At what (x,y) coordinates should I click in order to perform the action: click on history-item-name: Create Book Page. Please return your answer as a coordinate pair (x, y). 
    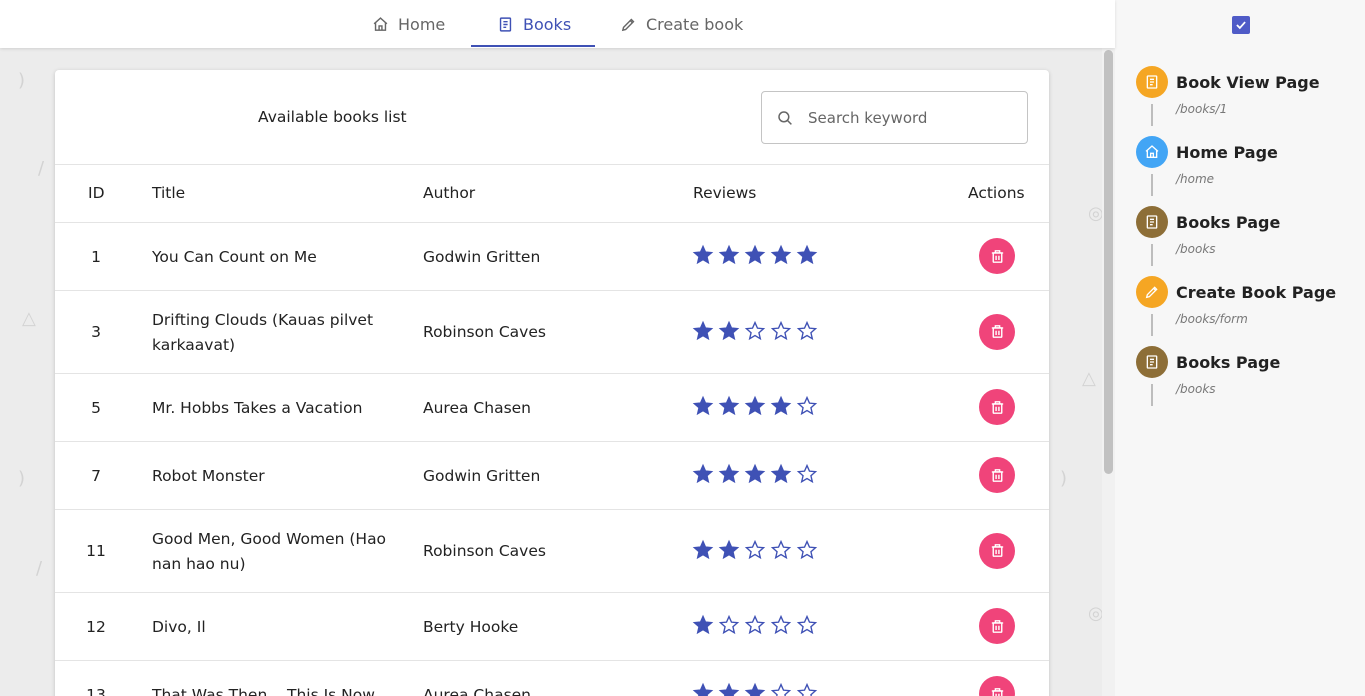
    Looking at the image, I should click on (1256, 292).